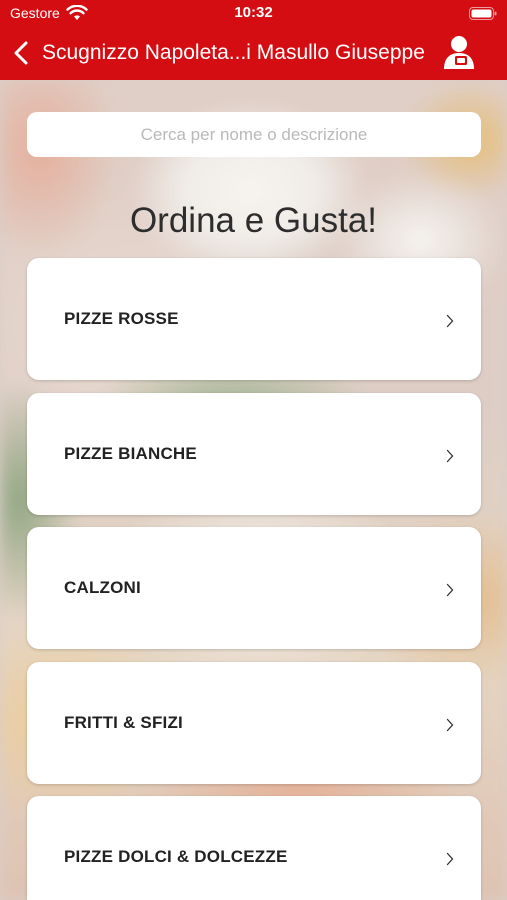 This screenshot has width=507, height=900. What do you see at coordinates (253, 220) in the screenshot?
I see `page-title: Ordina e Gusta!` at bounding box center [253, 220].